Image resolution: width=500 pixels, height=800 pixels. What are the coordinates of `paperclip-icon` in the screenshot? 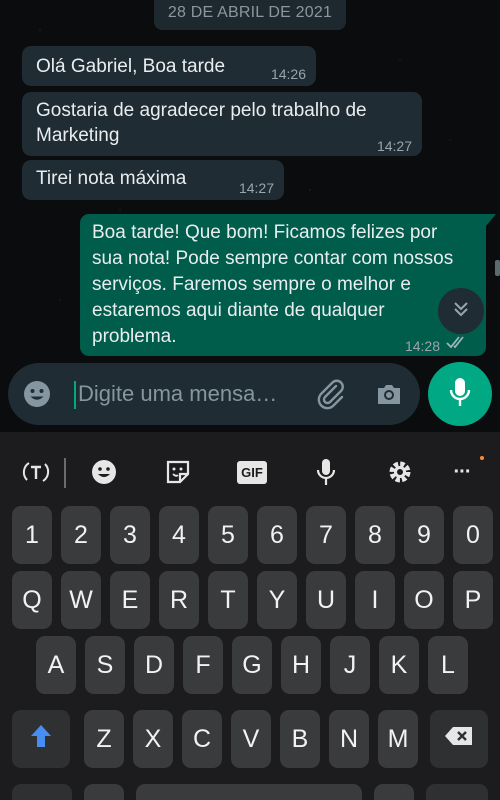 It's located at (331, 396).